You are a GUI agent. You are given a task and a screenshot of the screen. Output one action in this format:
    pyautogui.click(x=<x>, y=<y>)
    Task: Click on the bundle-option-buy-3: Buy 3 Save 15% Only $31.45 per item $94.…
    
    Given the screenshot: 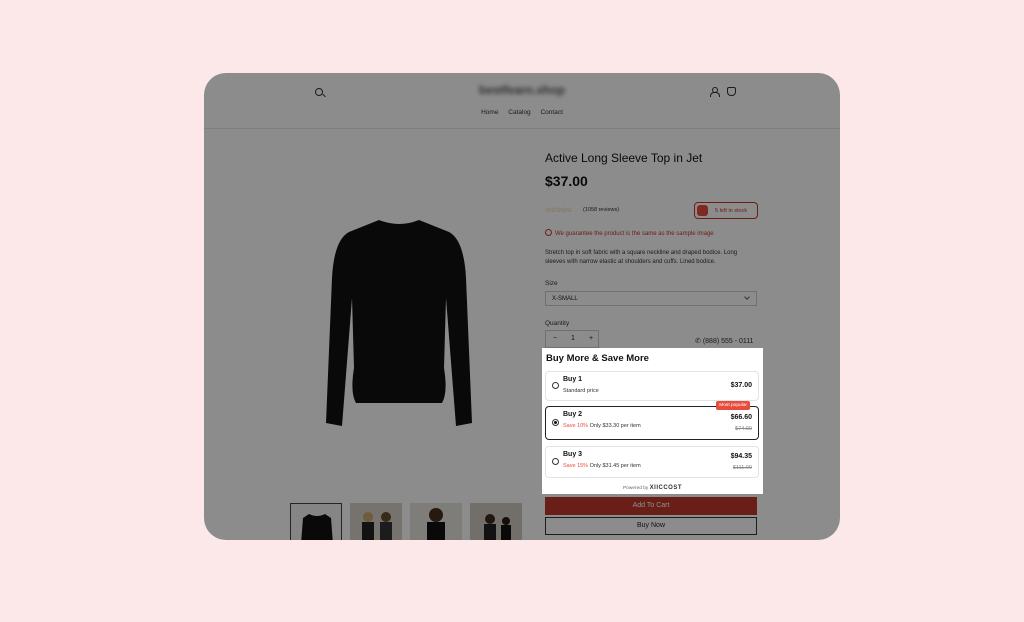 What is the action you would take?
    pyautogui.click(x=652, y=462)
    